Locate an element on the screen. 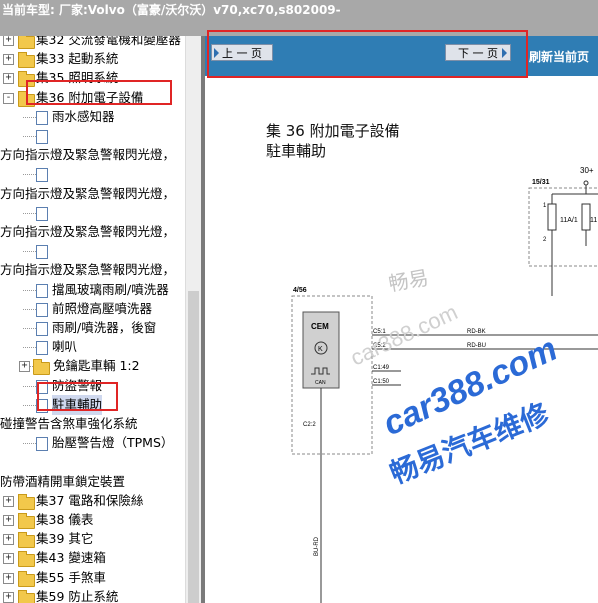  tree-item-label: 胎壓警告燈（TPMS） is located at coordinates (113, 443).